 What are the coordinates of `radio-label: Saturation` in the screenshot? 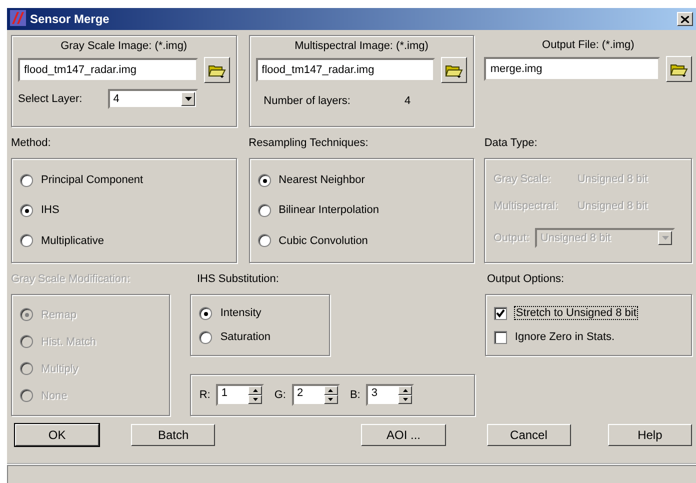 It's located at (245, 337).